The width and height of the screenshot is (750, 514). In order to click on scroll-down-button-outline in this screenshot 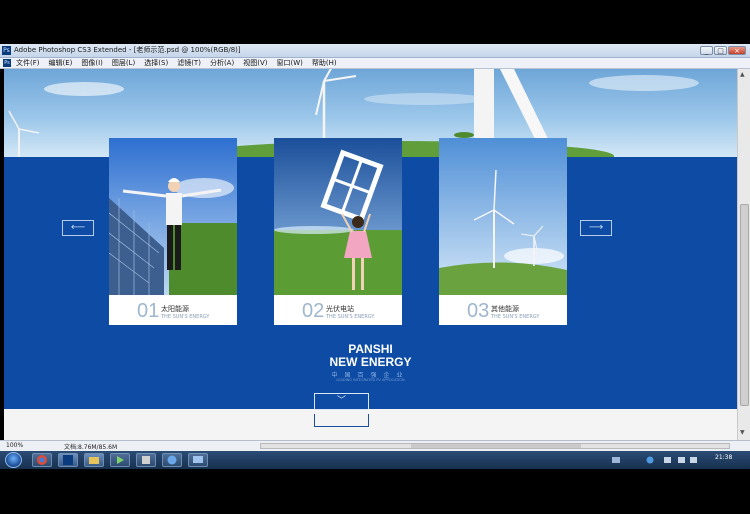, I will do `click(341, 420)`.